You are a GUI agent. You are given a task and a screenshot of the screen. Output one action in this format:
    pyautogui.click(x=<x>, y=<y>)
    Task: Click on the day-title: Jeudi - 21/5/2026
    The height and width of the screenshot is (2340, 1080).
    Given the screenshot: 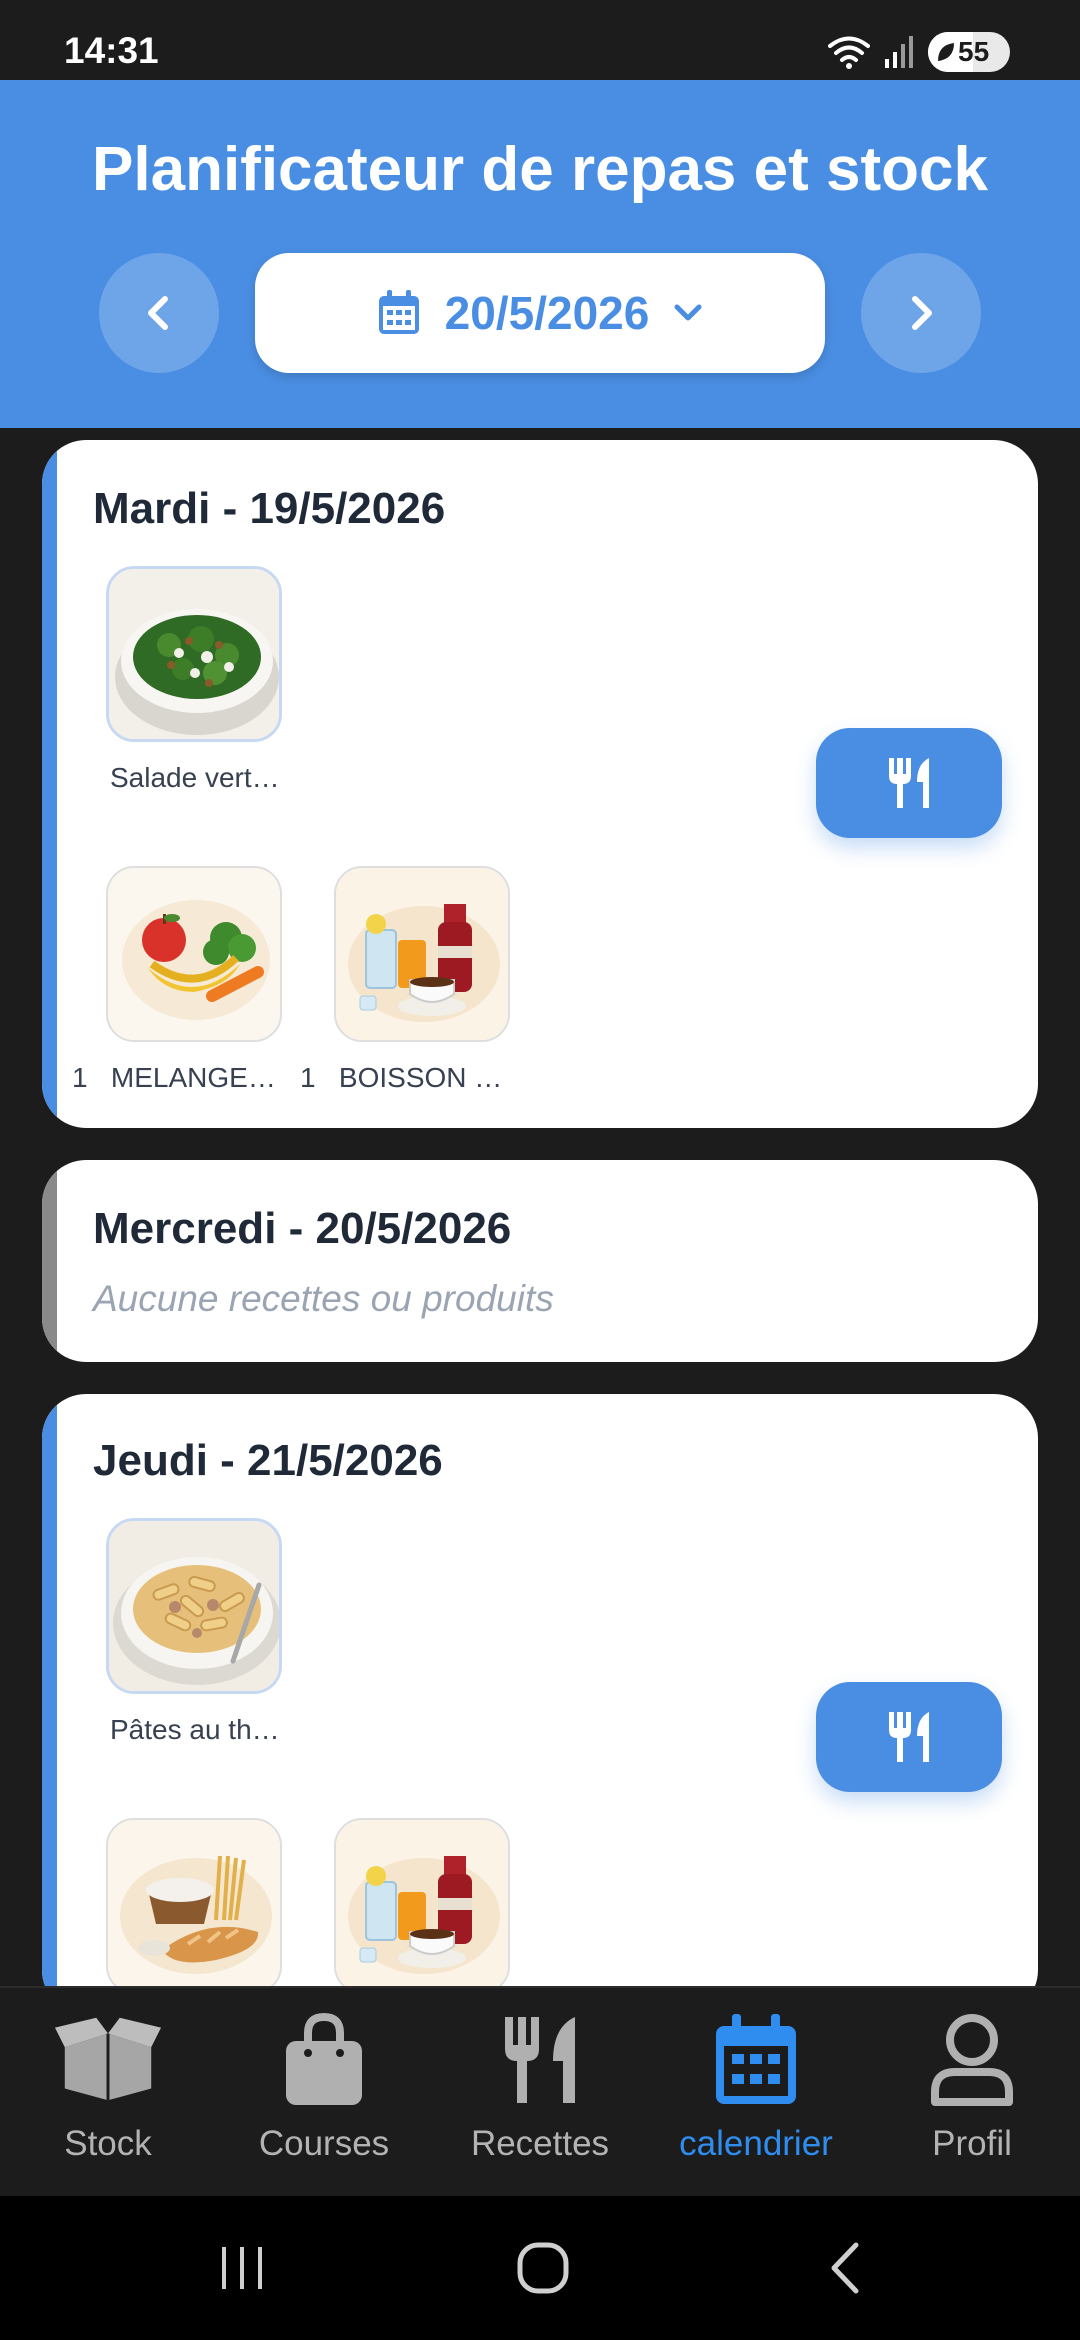 What is the action you would take?
    pyautogui.click(x=268, y=1460)
    